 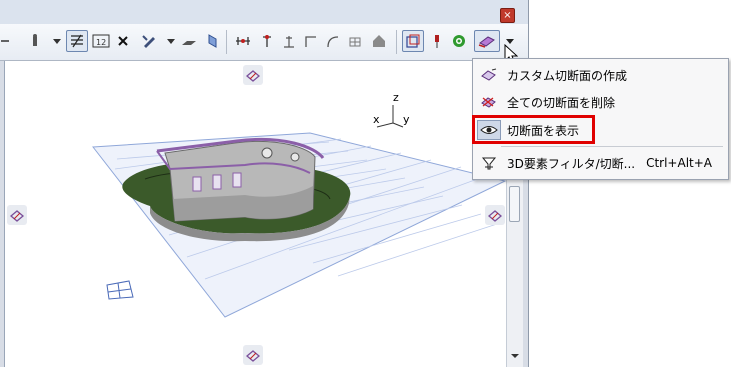 I want to click on section-view-icon, so click(x=77, y=41).